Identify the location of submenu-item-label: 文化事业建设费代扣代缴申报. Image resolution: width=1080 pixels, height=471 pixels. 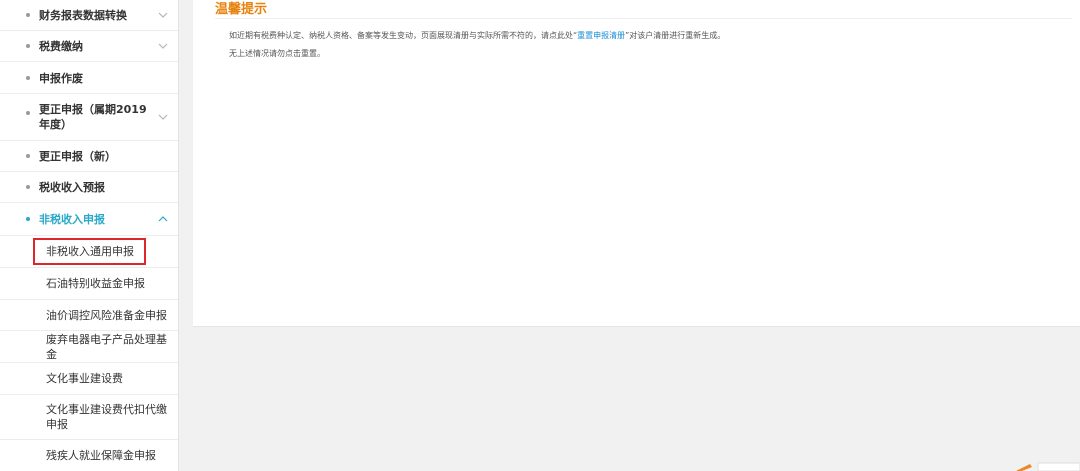
(106, 417).